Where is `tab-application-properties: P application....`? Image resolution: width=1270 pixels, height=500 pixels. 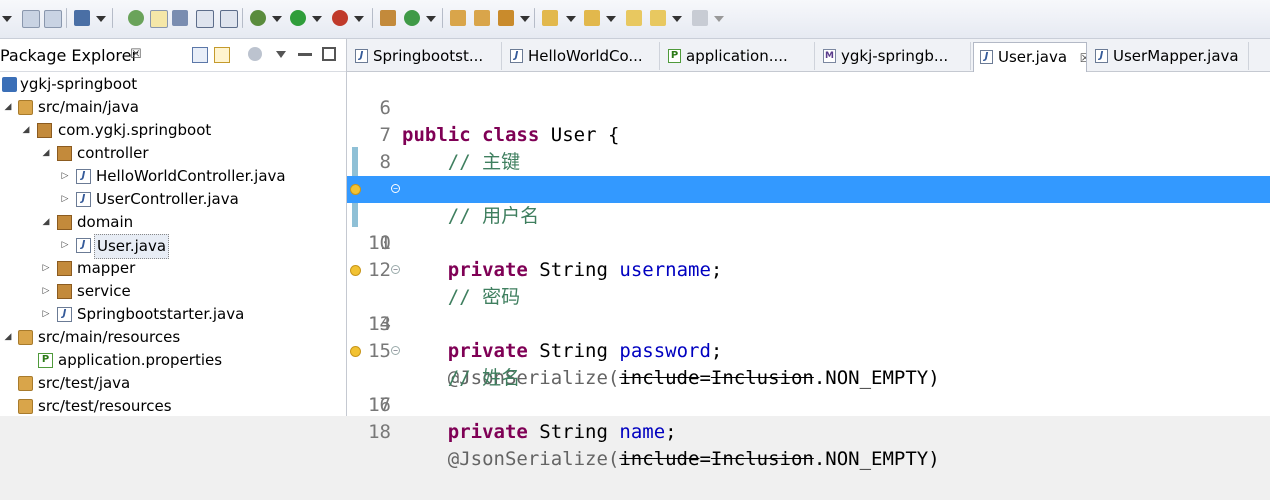
tab-application-properties: P application.... is located at coordinates (738, 56).